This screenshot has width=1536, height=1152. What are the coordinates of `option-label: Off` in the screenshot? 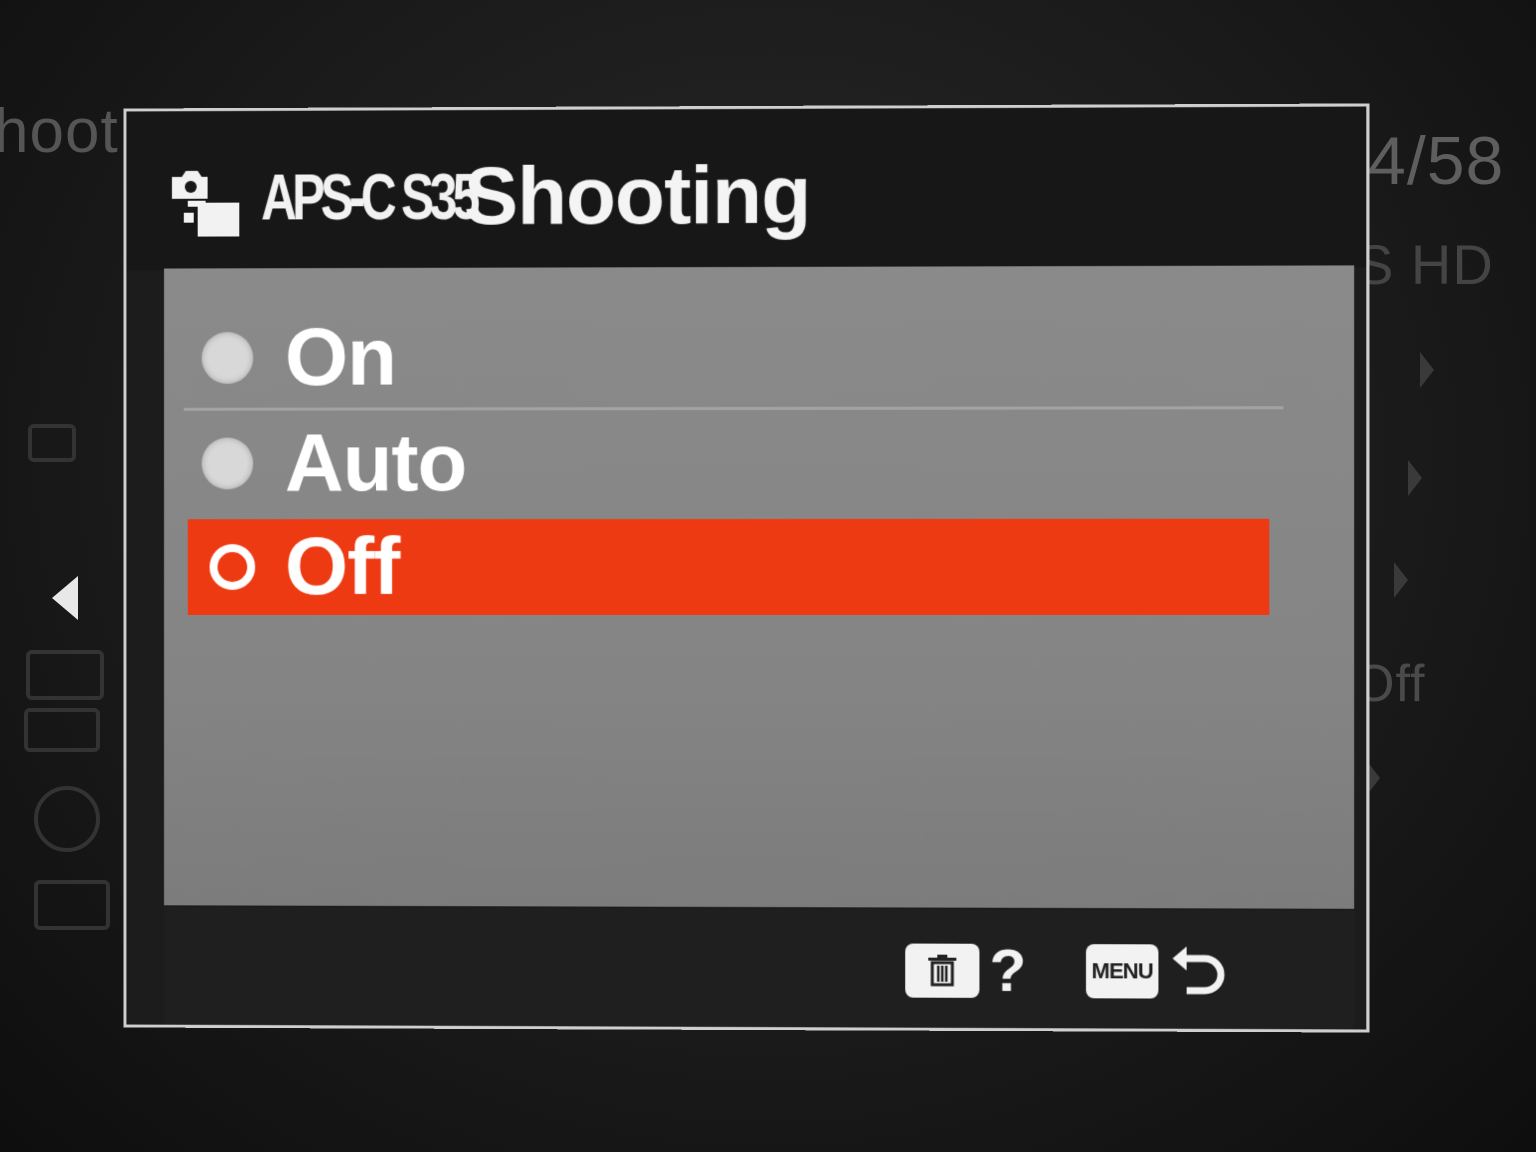 It's located at (342, 567).